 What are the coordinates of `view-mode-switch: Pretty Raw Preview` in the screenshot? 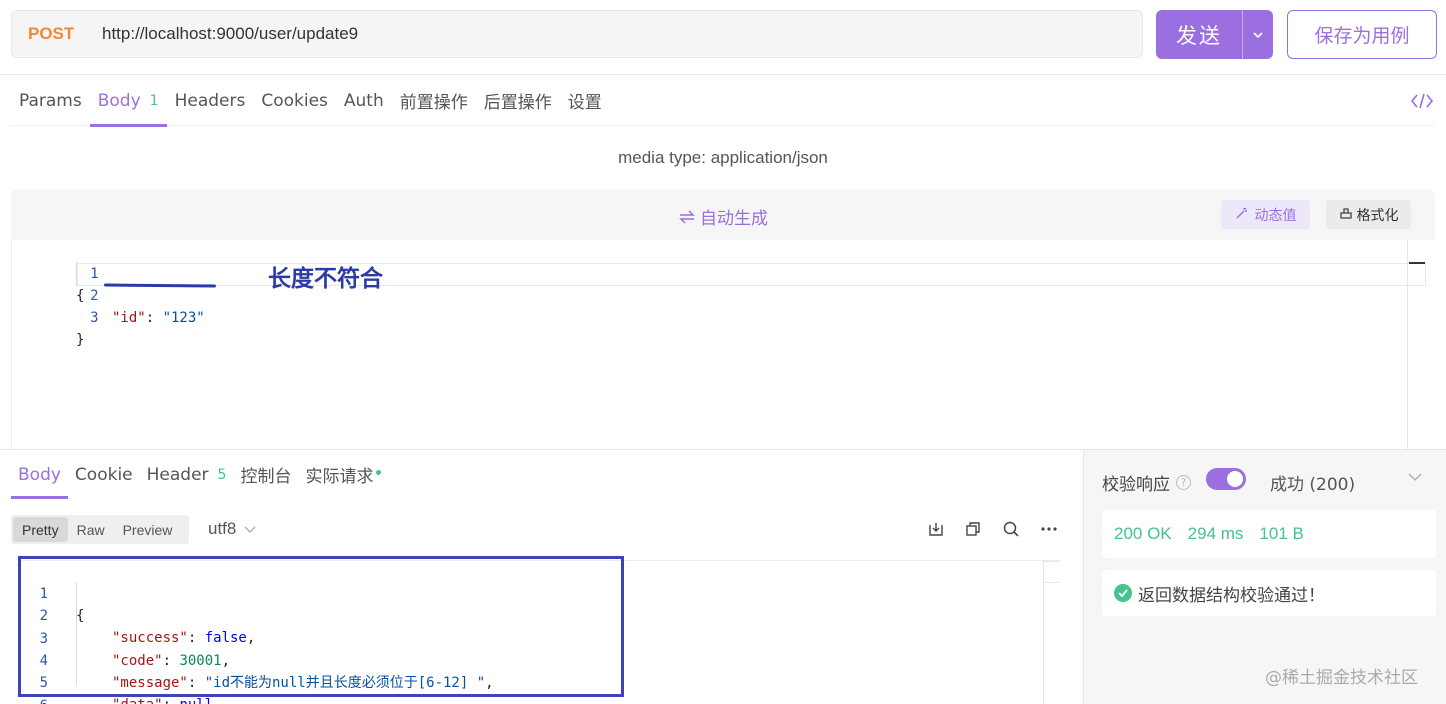 It's located at (100, 529).